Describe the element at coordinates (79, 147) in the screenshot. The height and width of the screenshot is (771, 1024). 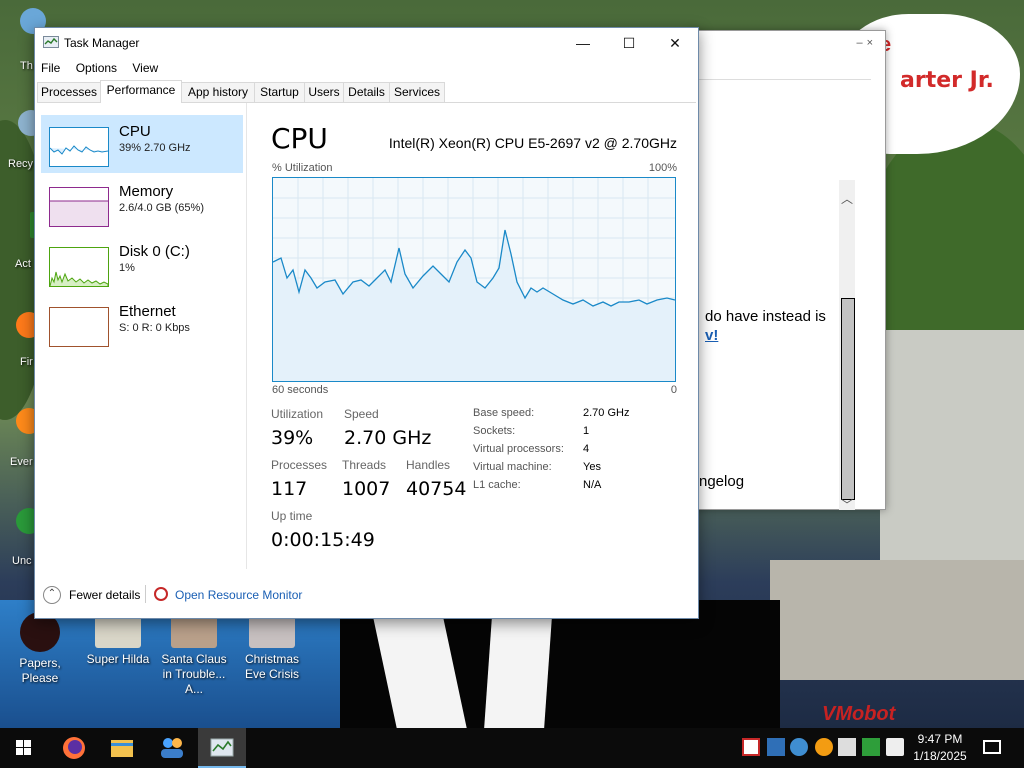
I see `cpu-mini-graph` at that location.